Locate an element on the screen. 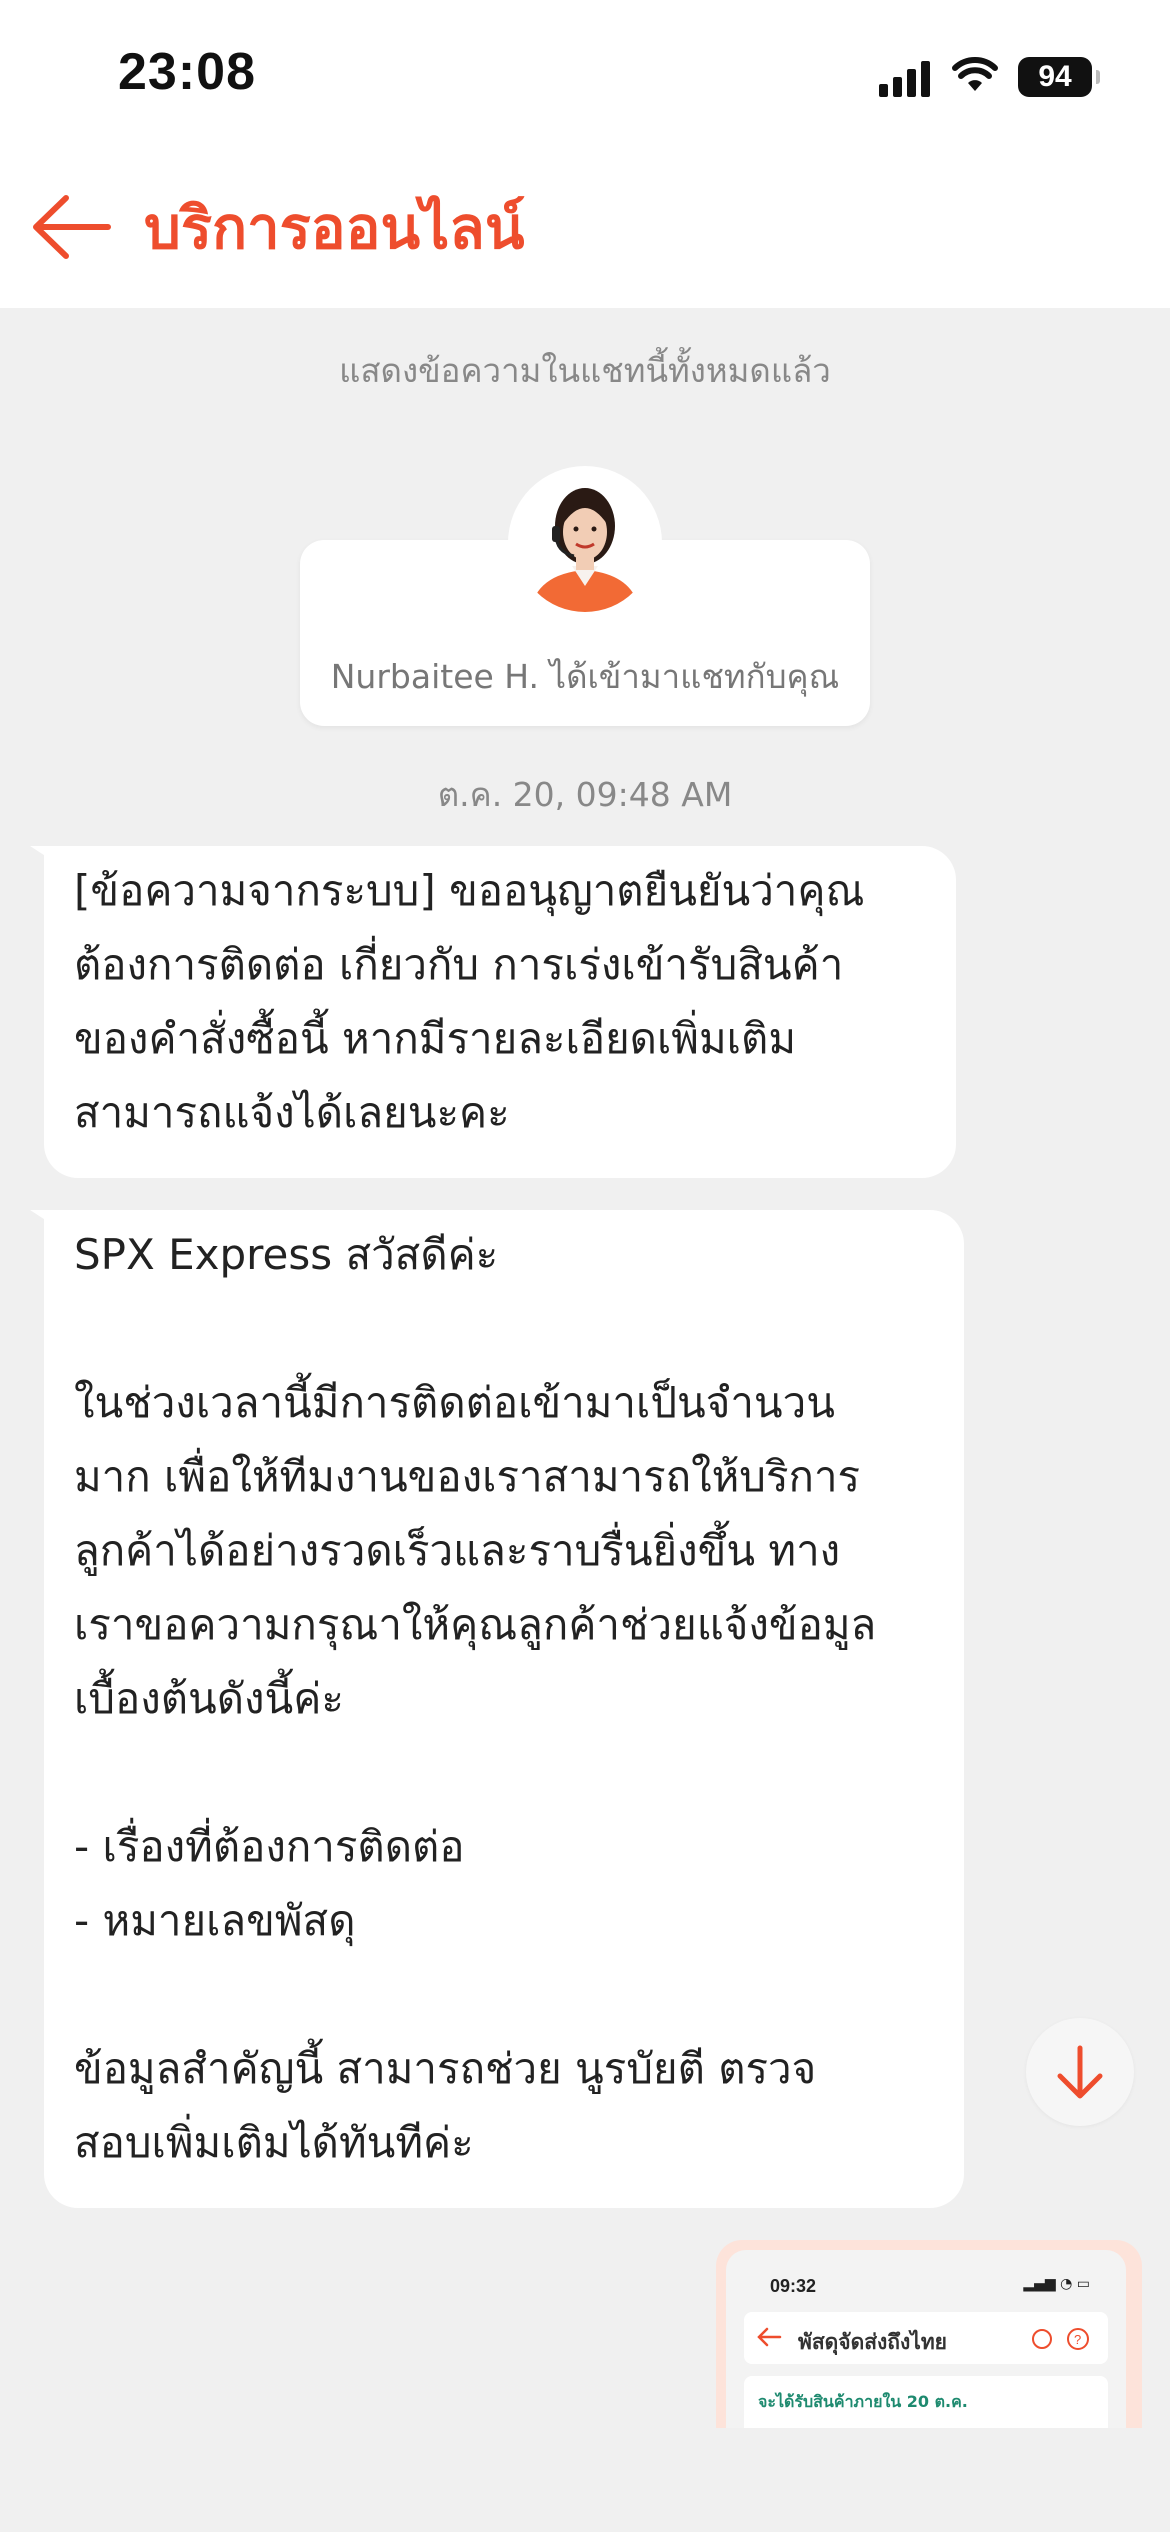  status-bar: 23:08 94 is located at coordinates (585, 75).